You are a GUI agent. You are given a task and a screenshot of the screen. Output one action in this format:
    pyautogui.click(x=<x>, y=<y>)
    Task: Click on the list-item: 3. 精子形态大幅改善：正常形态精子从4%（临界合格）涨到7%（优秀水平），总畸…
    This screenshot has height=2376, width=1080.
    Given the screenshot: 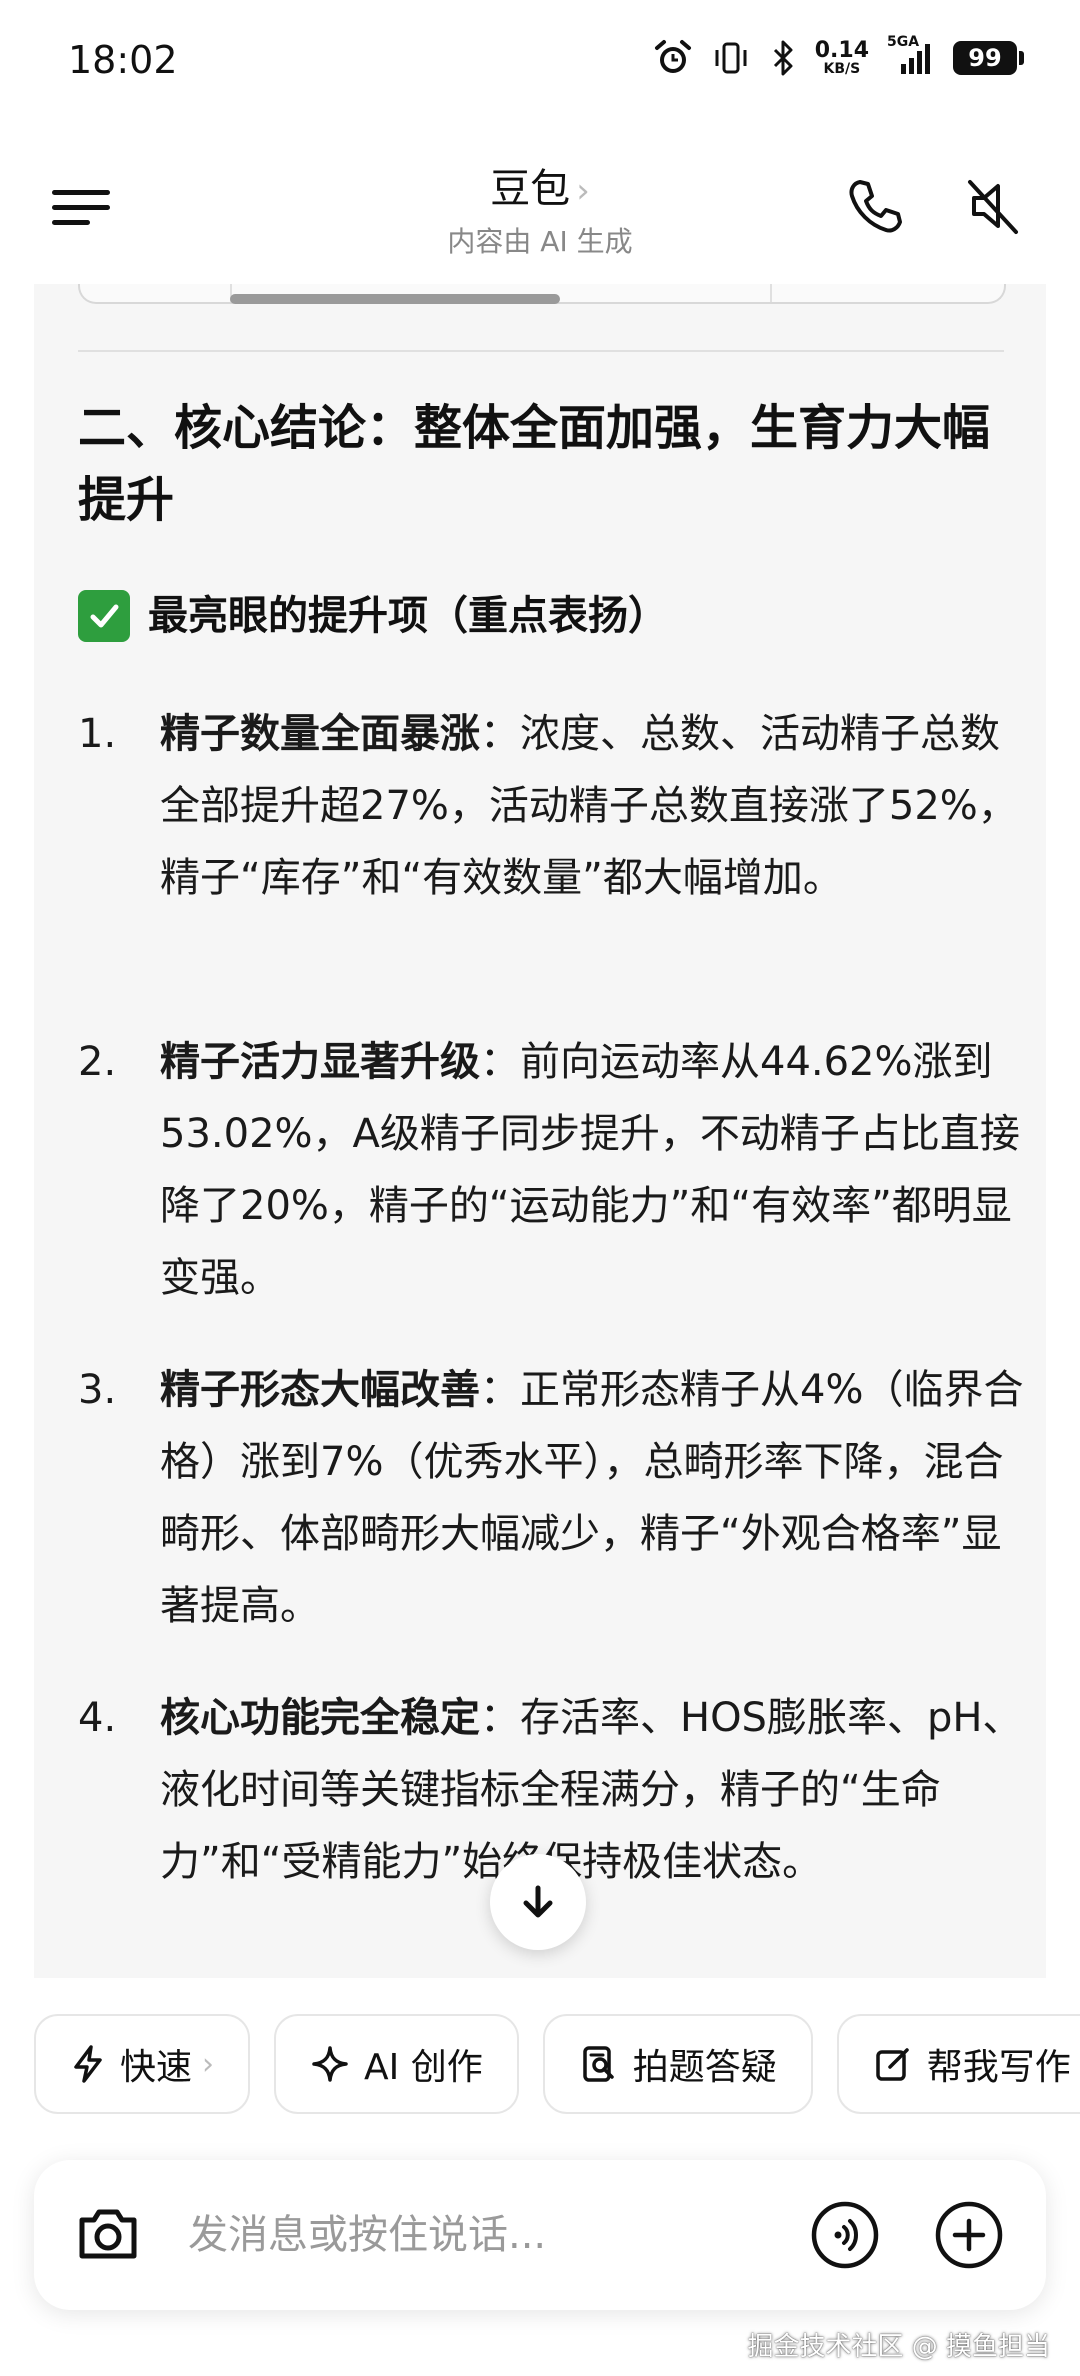 What is the action you would take?
    pyautogui.click(x=551, y=1498)
    